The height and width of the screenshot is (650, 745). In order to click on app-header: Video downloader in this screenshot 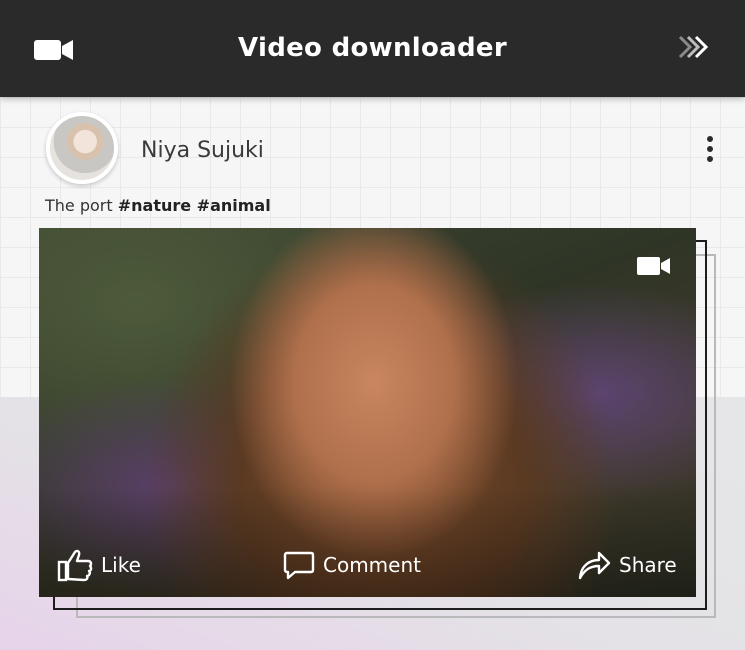, I will do `click(372, 48)`.